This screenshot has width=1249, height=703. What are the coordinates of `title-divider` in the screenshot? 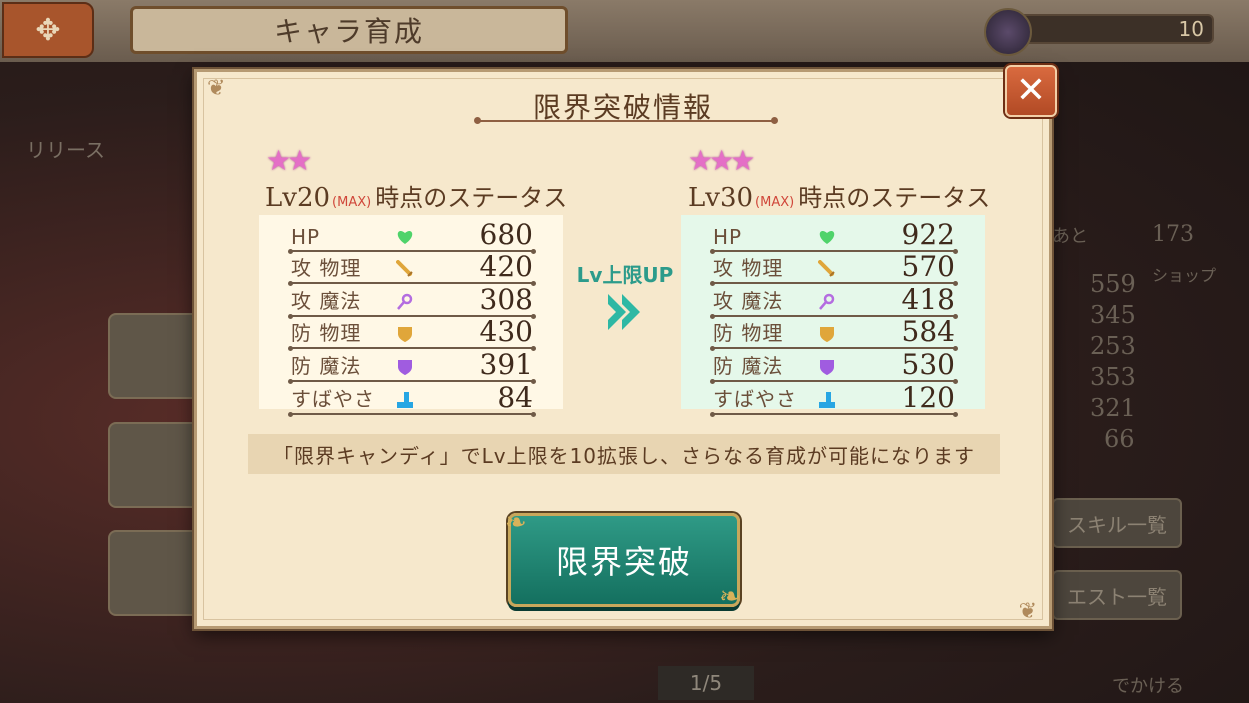 It's located at (626, 120).